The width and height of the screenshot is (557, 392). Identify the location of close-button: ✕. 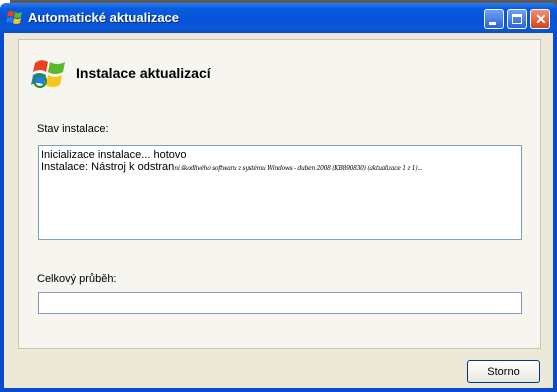
(540, 19).